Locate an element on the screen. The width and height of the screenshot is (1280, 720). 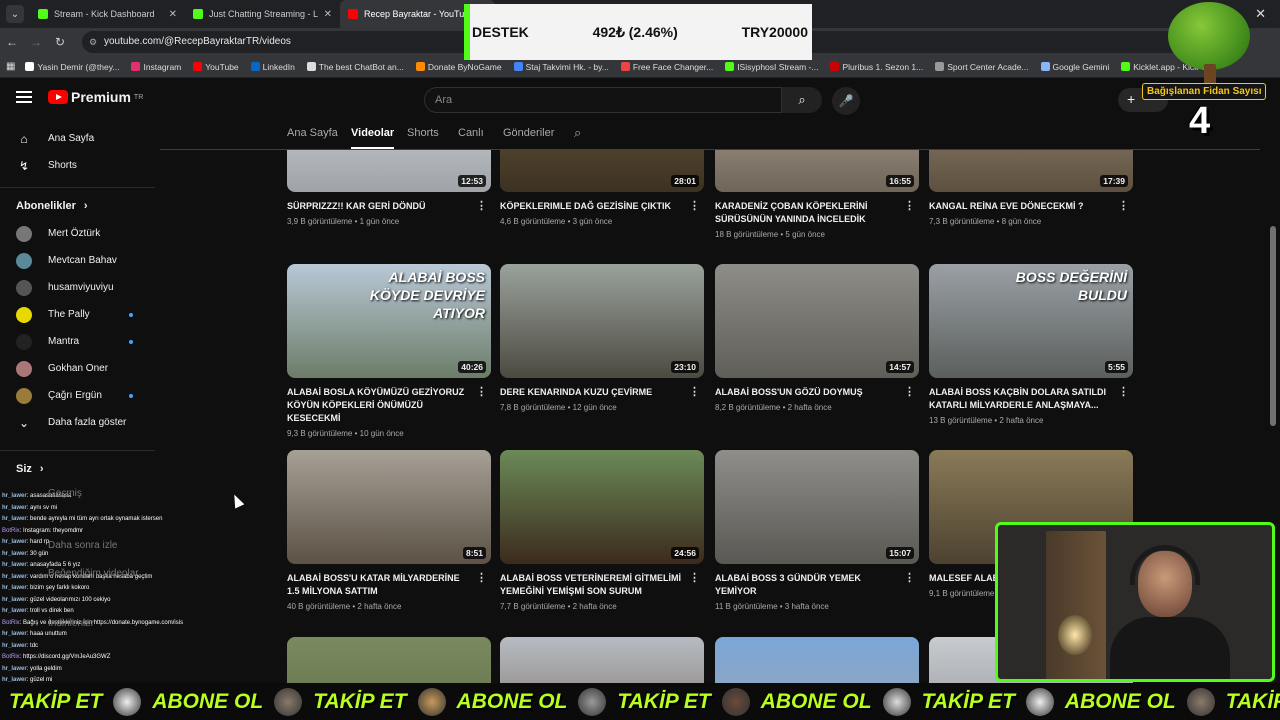
video-title: KÖPEKLERIMLE DAĞ GEZİSİNE ÇIKTIK ⋮ is located at coordinates (602, 206).